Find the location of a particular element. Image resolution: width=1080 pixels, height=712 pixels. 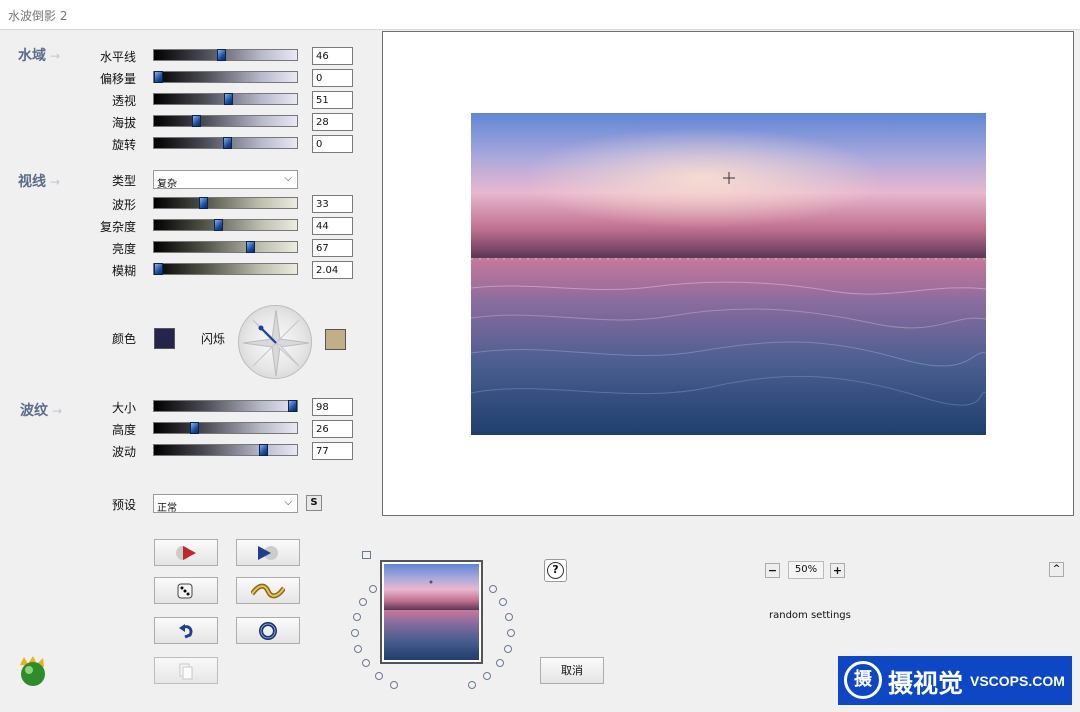

status-hint: random settings is located at coordinates (810, 615).